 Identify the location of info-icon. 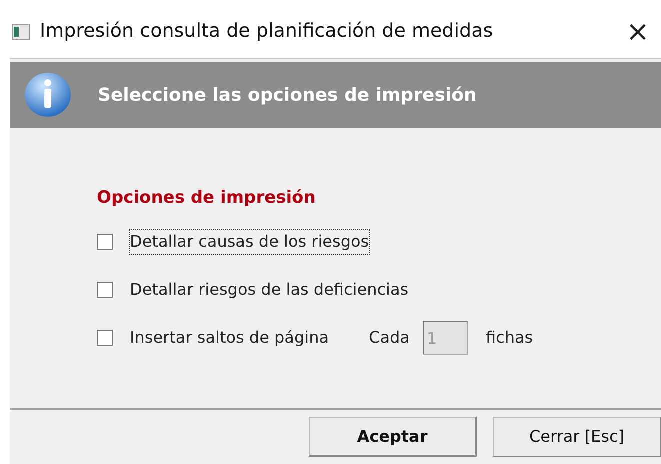
(48, 95).